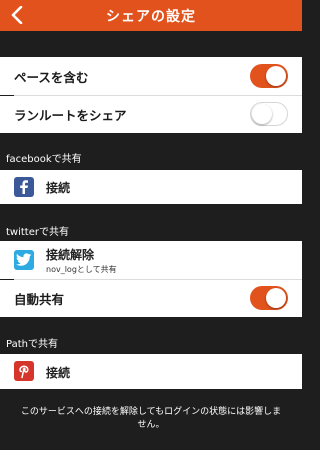 The width and height of the screenshot is (320, 450). I want to click on share-route-toggle, so click(269, 114).